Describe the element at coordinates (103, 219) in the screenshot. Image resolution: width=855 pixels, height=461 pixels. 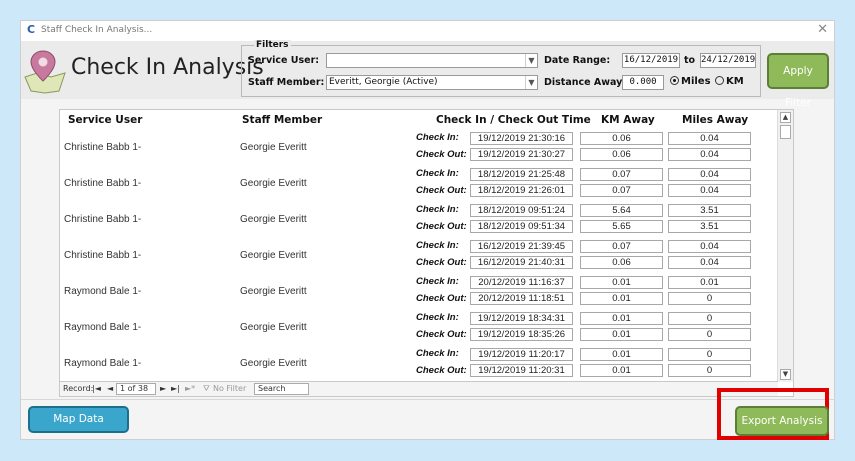
I see `service-user-cell: Christine Babb 1-` at that location.